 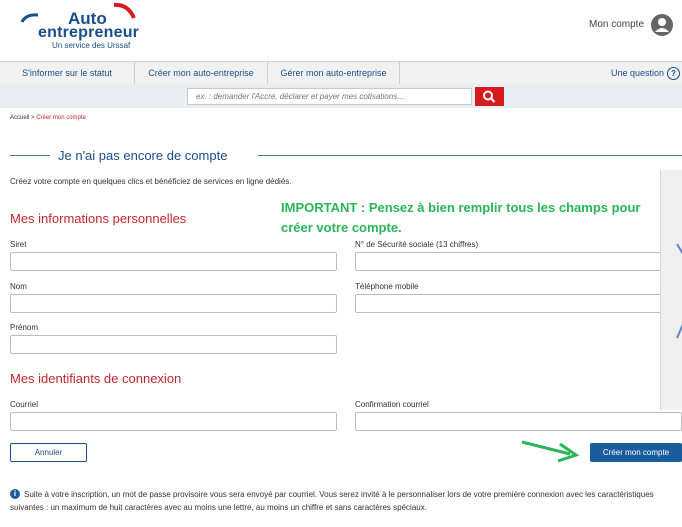 I want to click on breadcrumb: Accueil > Créer mon compte, so click(x=48, y=118).